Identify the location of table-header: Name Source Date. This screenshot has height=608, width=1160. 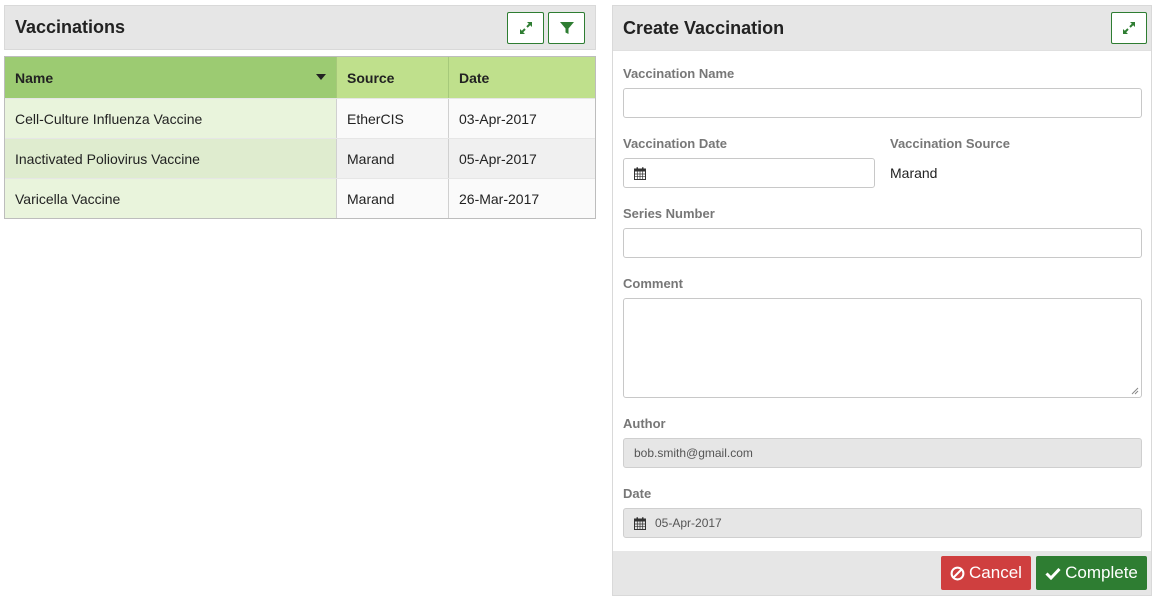
(300, 77).